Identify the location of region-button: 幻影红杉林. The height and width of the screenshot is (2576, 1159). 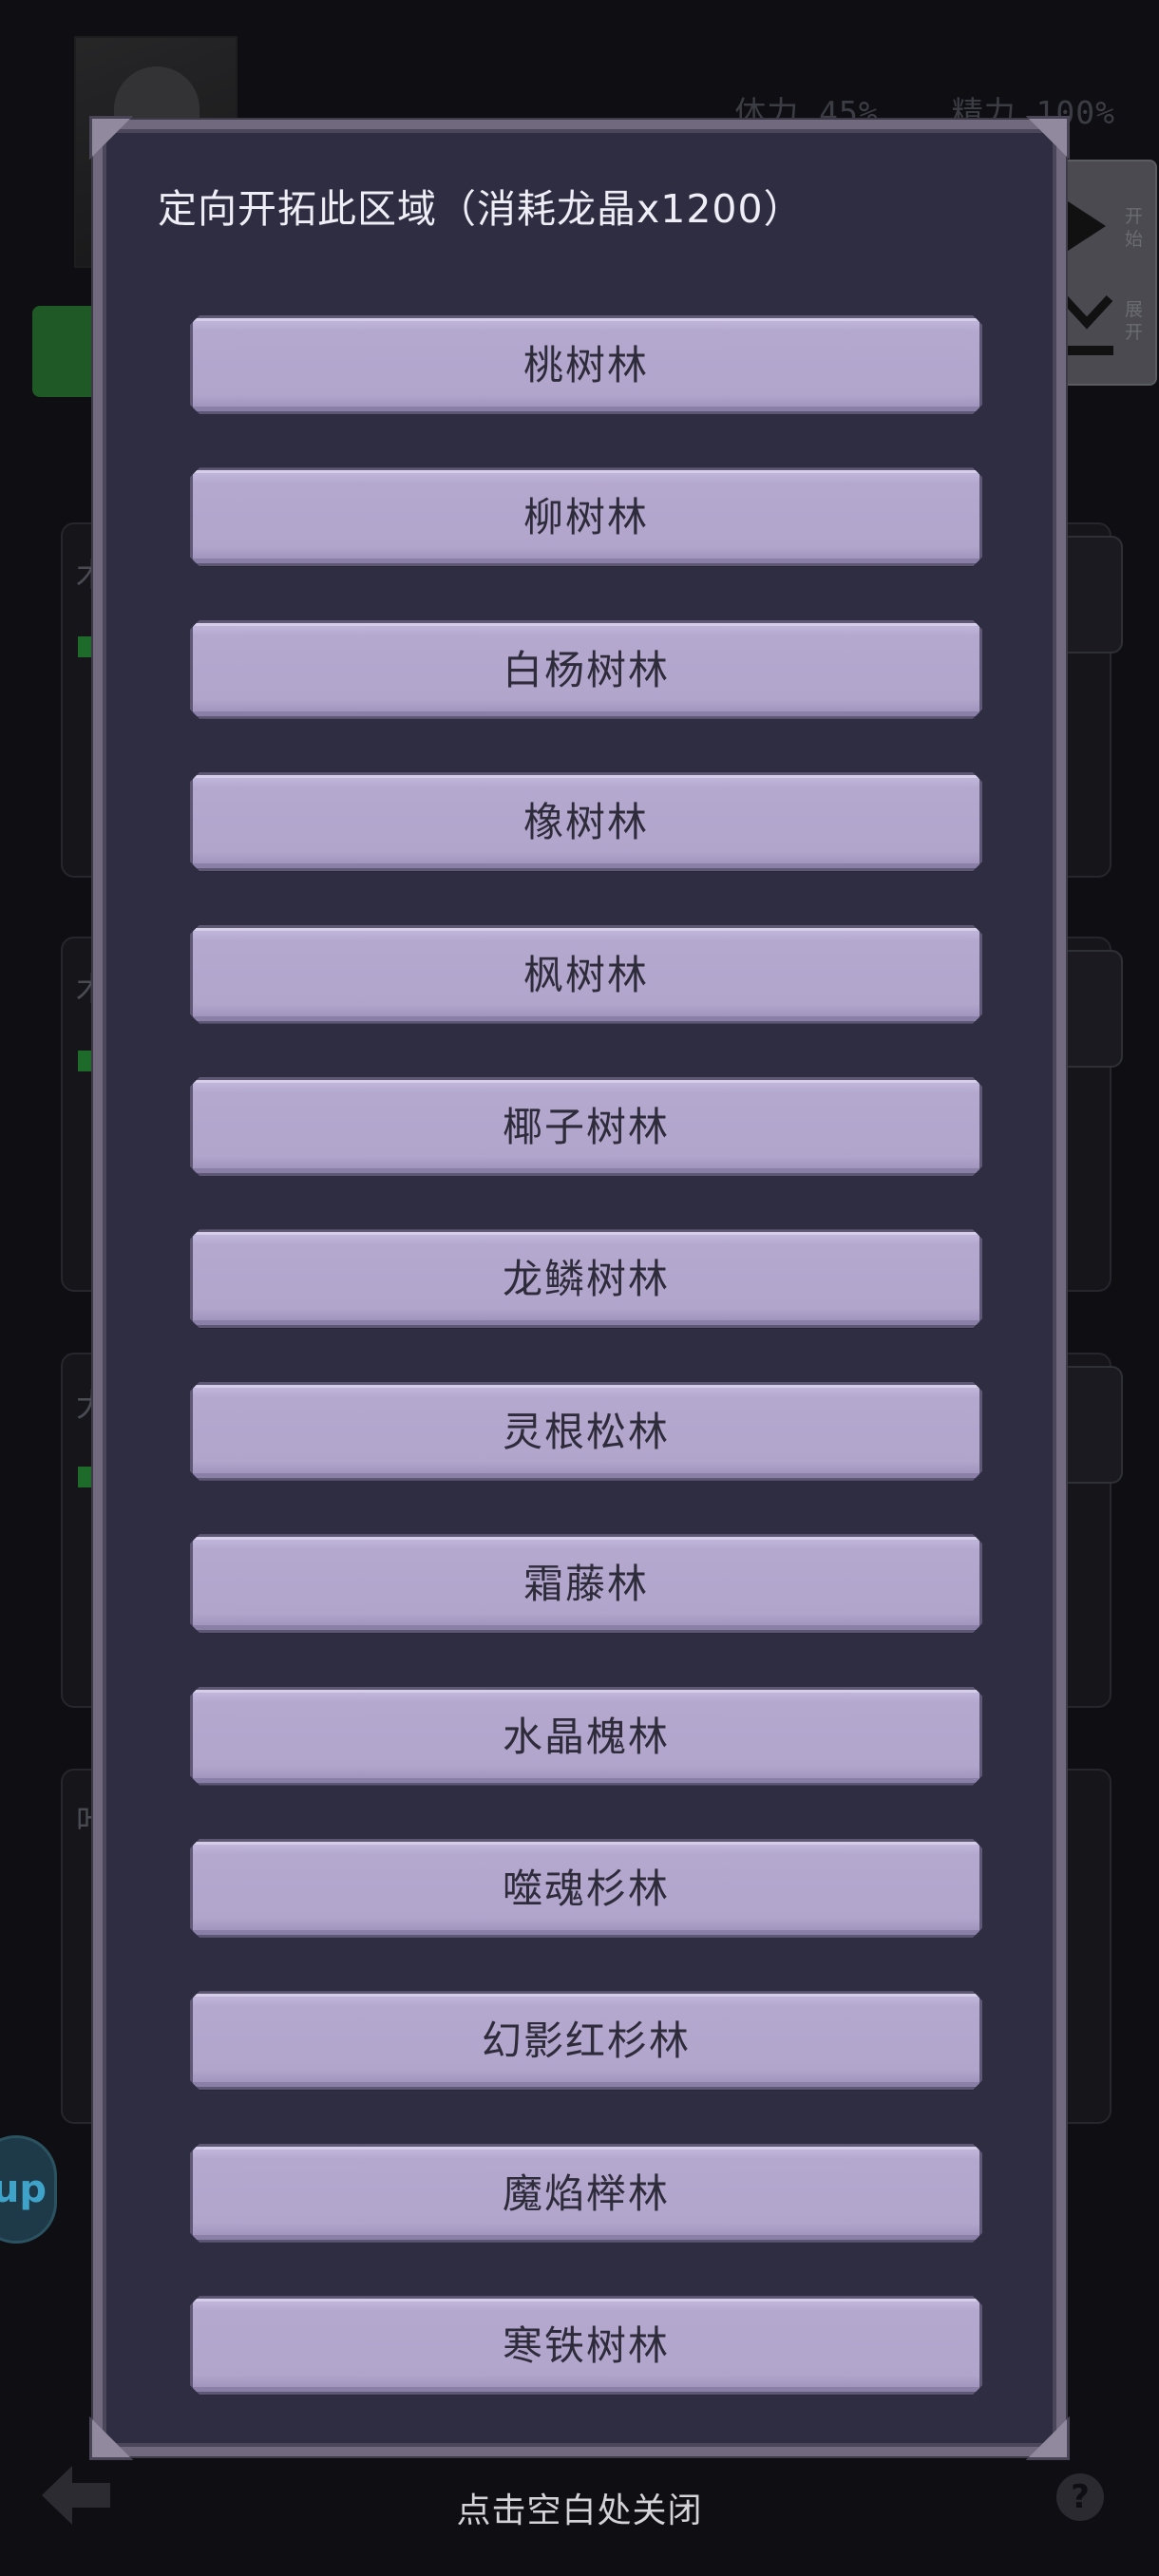
(586, 2041).